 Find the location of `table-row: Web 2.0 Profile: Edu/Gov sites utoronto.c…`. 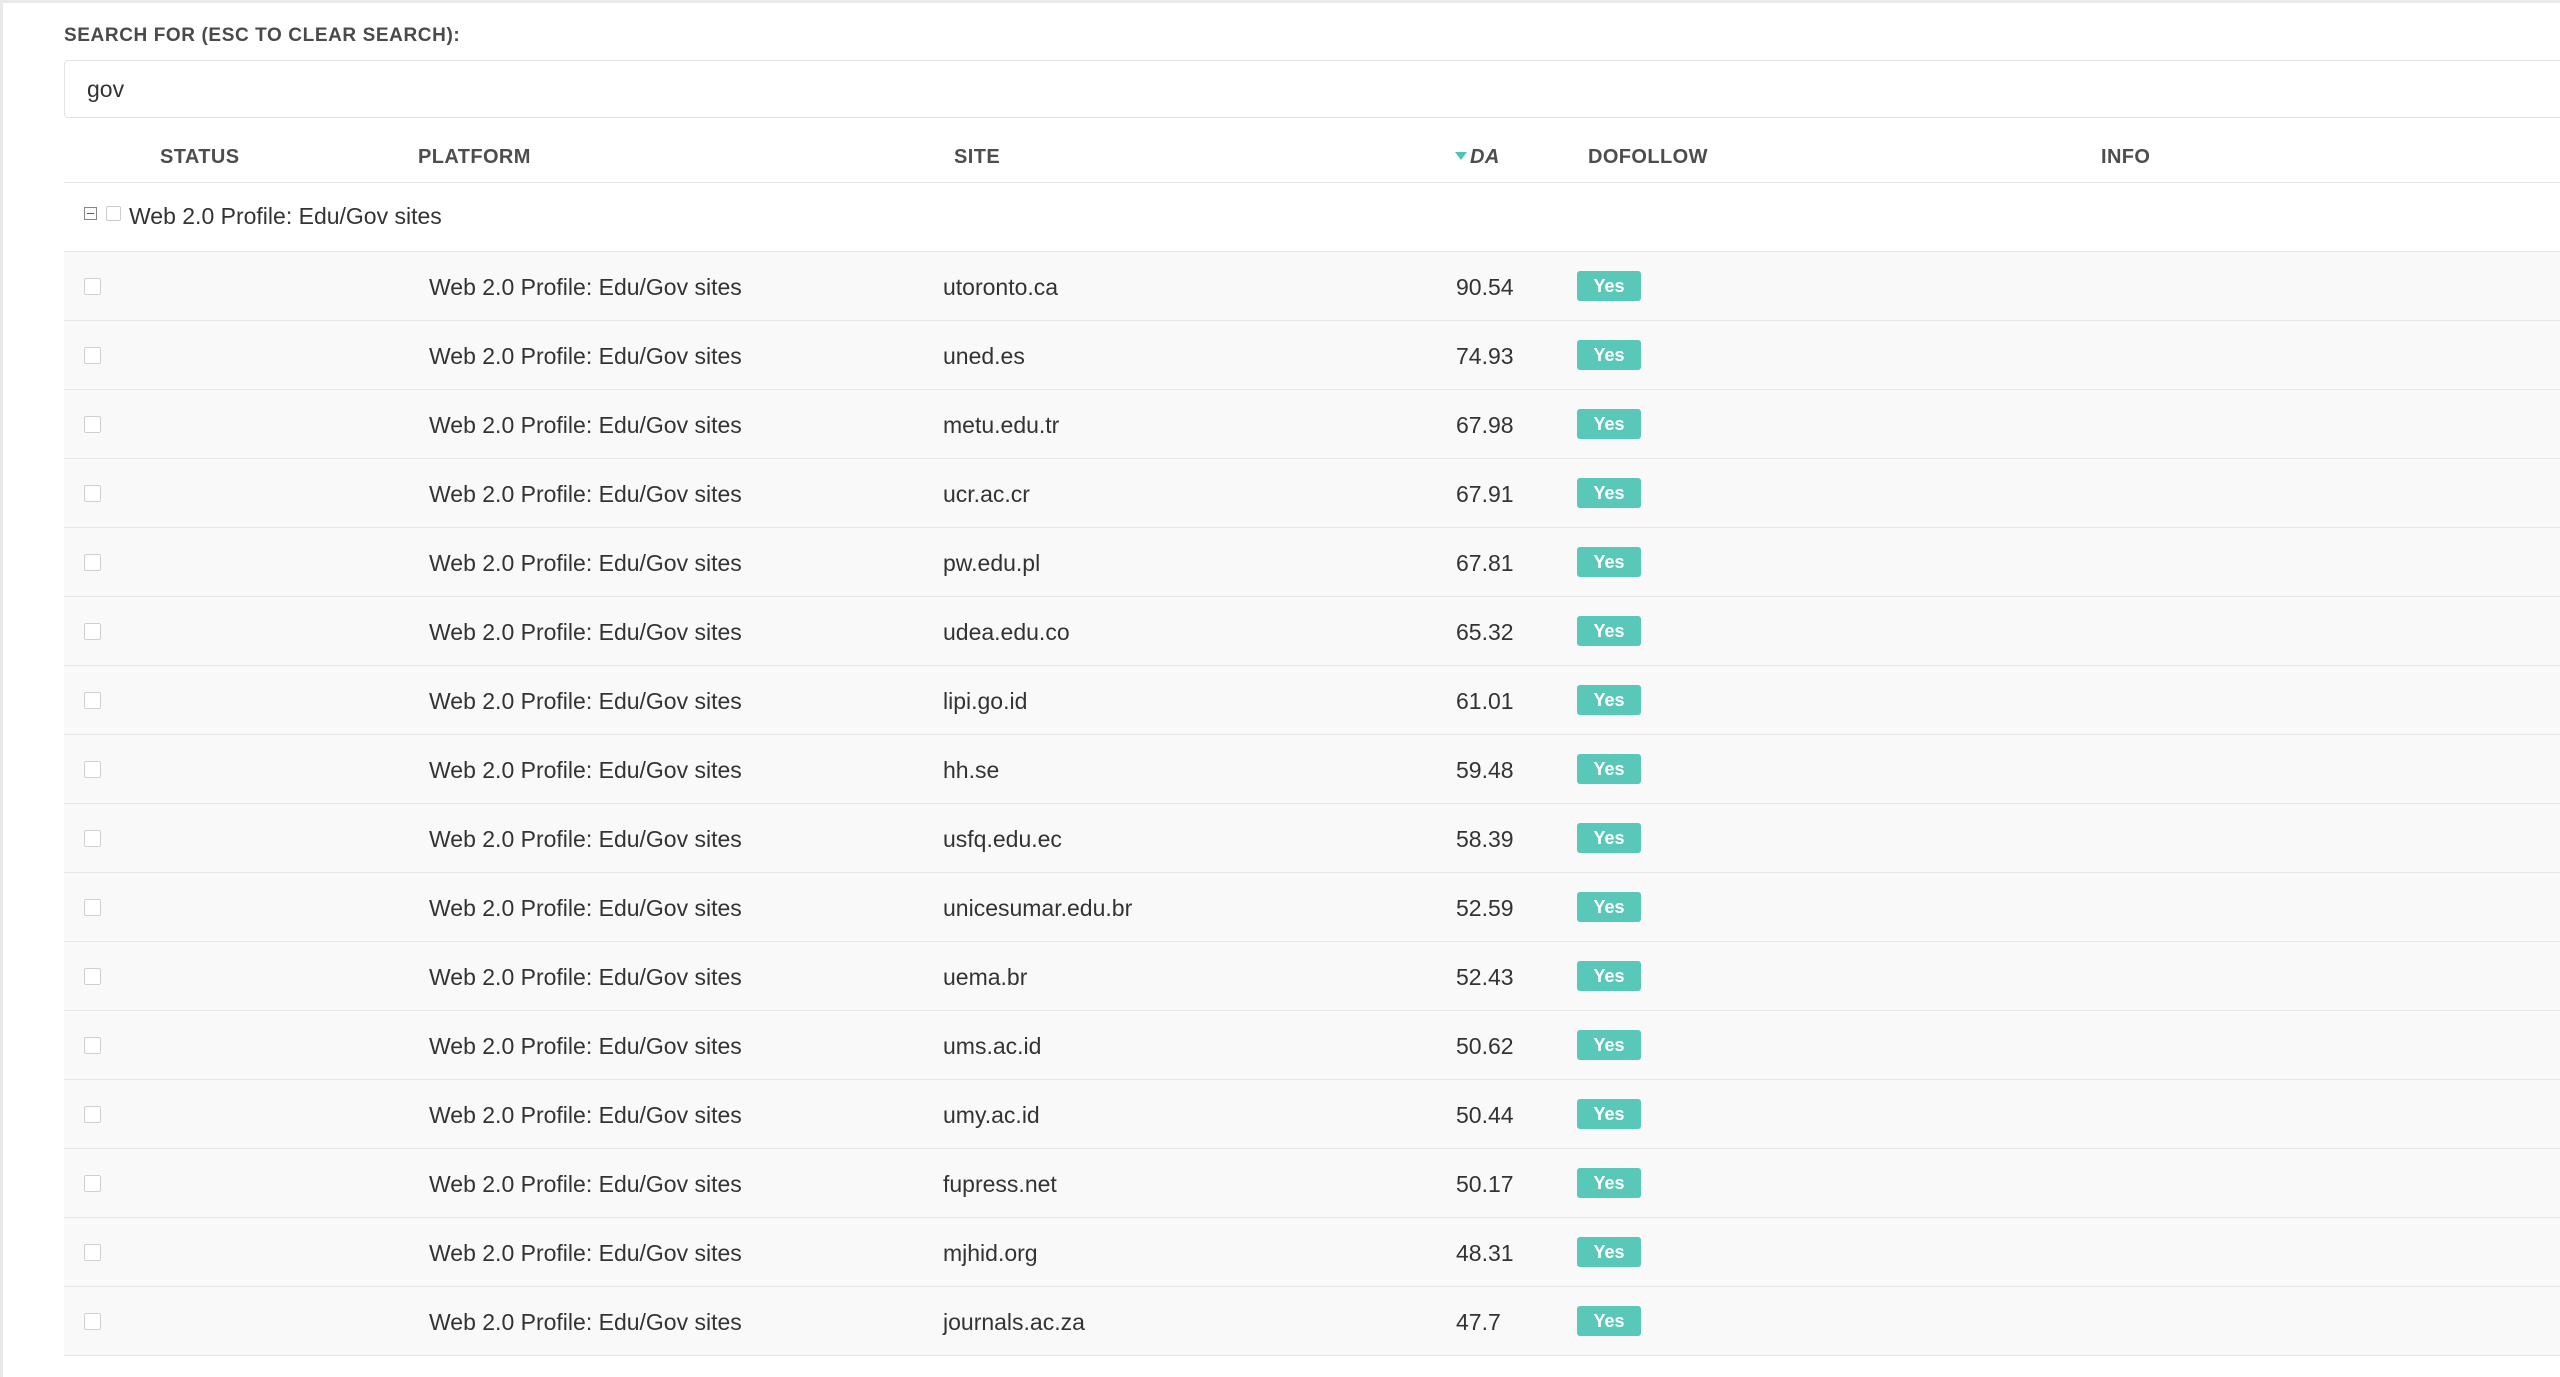

table-row: Web 2.0 Profile: Edu/Gov sites utoronto.c… is located at coordinates (1312, 286).